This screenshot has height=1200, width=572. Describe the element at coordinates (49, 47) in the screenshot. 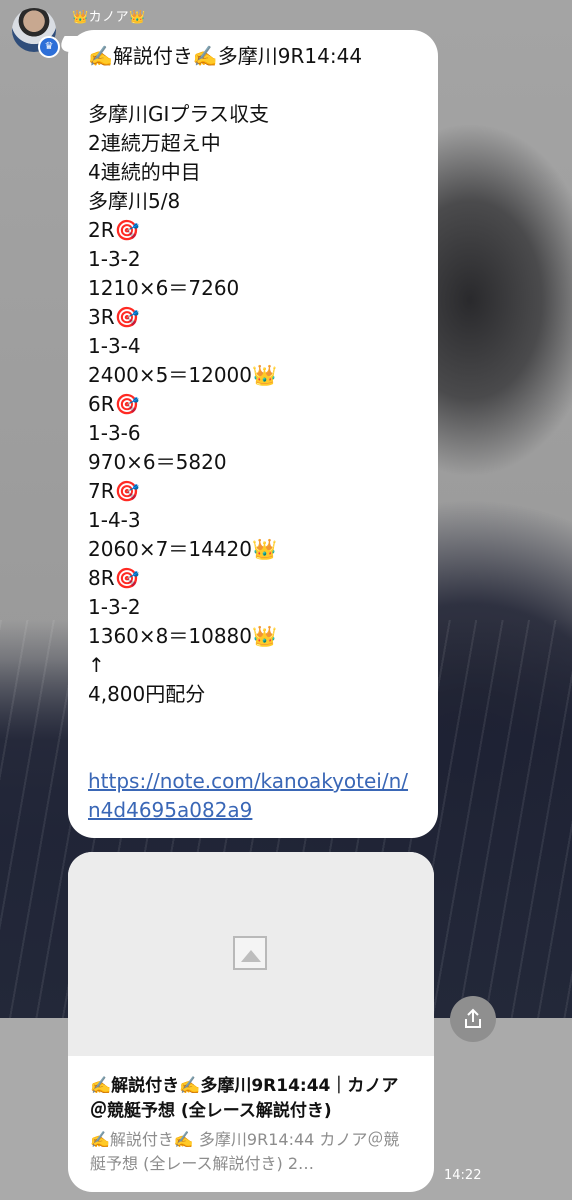

I see `verified-crown-icon: ♛` at that location.